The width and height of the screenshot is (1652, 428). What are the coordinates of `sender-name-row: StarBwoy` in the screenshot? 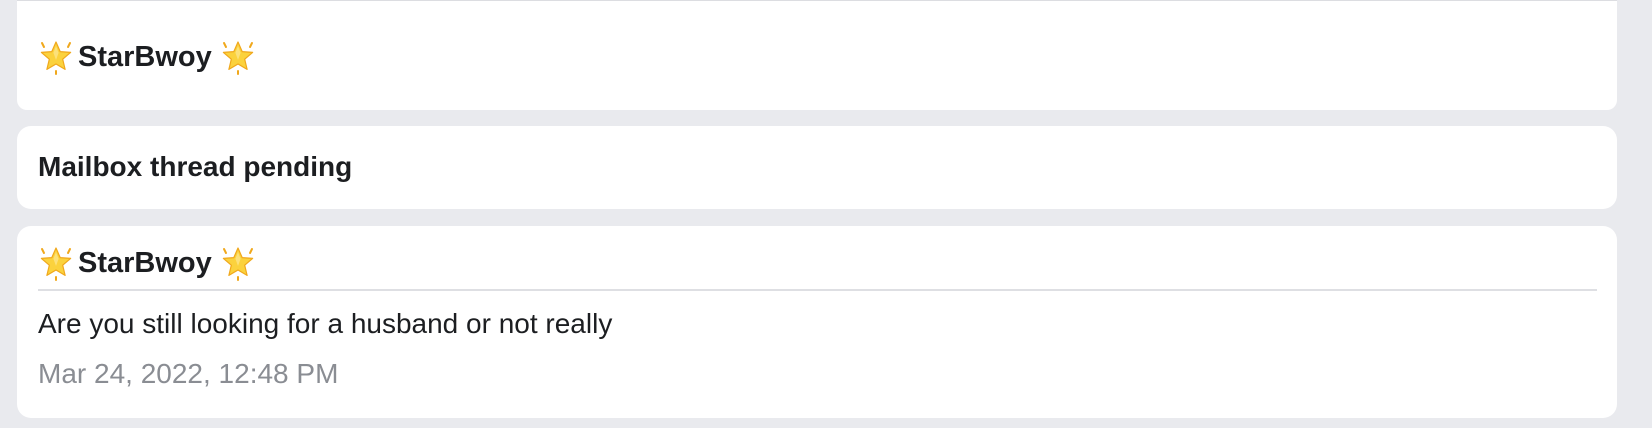 It's located at (147, 57).